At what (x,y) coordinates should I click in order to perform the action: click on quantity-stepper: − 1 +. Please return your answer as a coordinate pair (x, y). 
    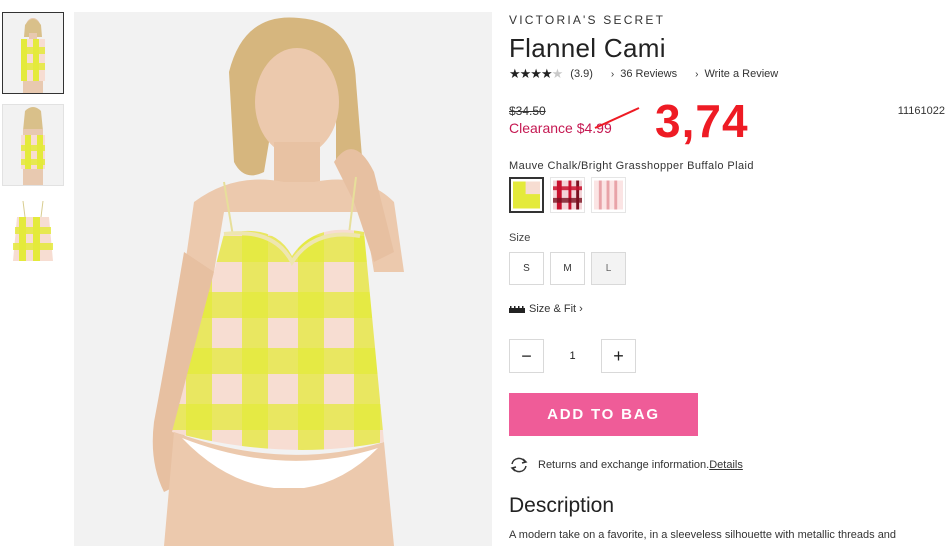
    Looking at the image, I should click on (572, 356).